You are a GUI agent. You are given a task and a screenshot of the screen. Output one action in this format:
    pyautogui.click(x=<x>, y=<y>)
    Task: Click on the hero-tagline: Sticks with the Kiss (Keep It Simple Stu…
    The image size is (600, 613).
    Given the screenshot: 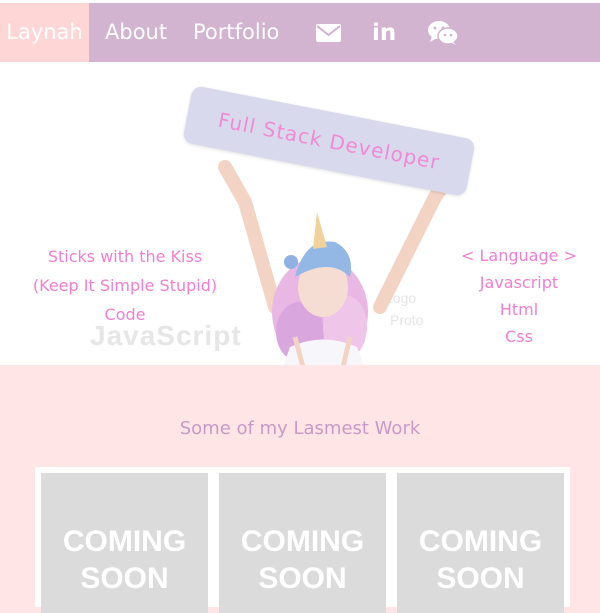 What is the action you would take?
    pyautogui.click(x=125, y=285)
    